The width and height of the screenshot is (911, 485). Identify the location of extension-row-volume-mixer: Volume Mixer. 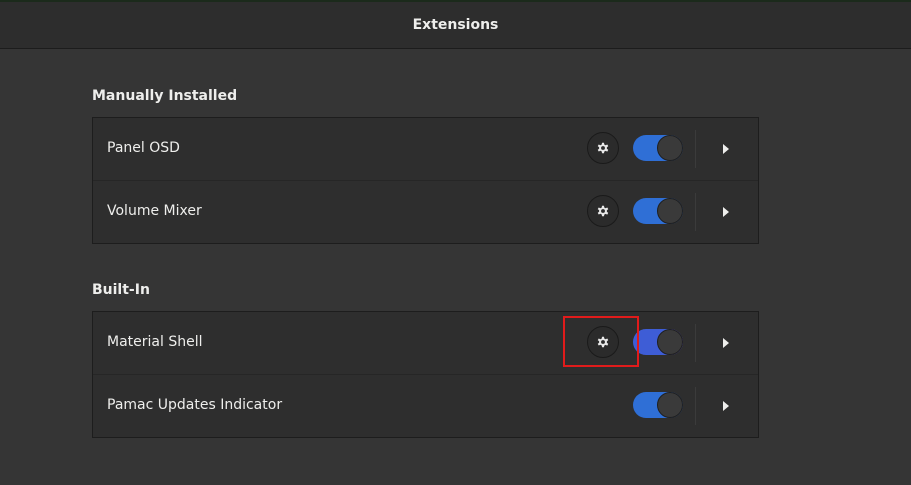
(425, 212).